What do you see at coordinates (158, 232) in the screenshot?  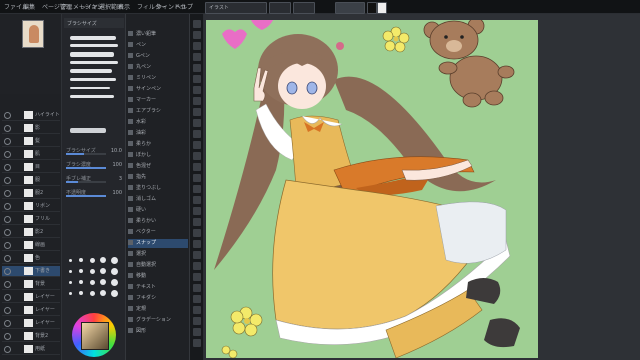 I see `sub-tool-item: ベクター` at bounding box center [158, 232].